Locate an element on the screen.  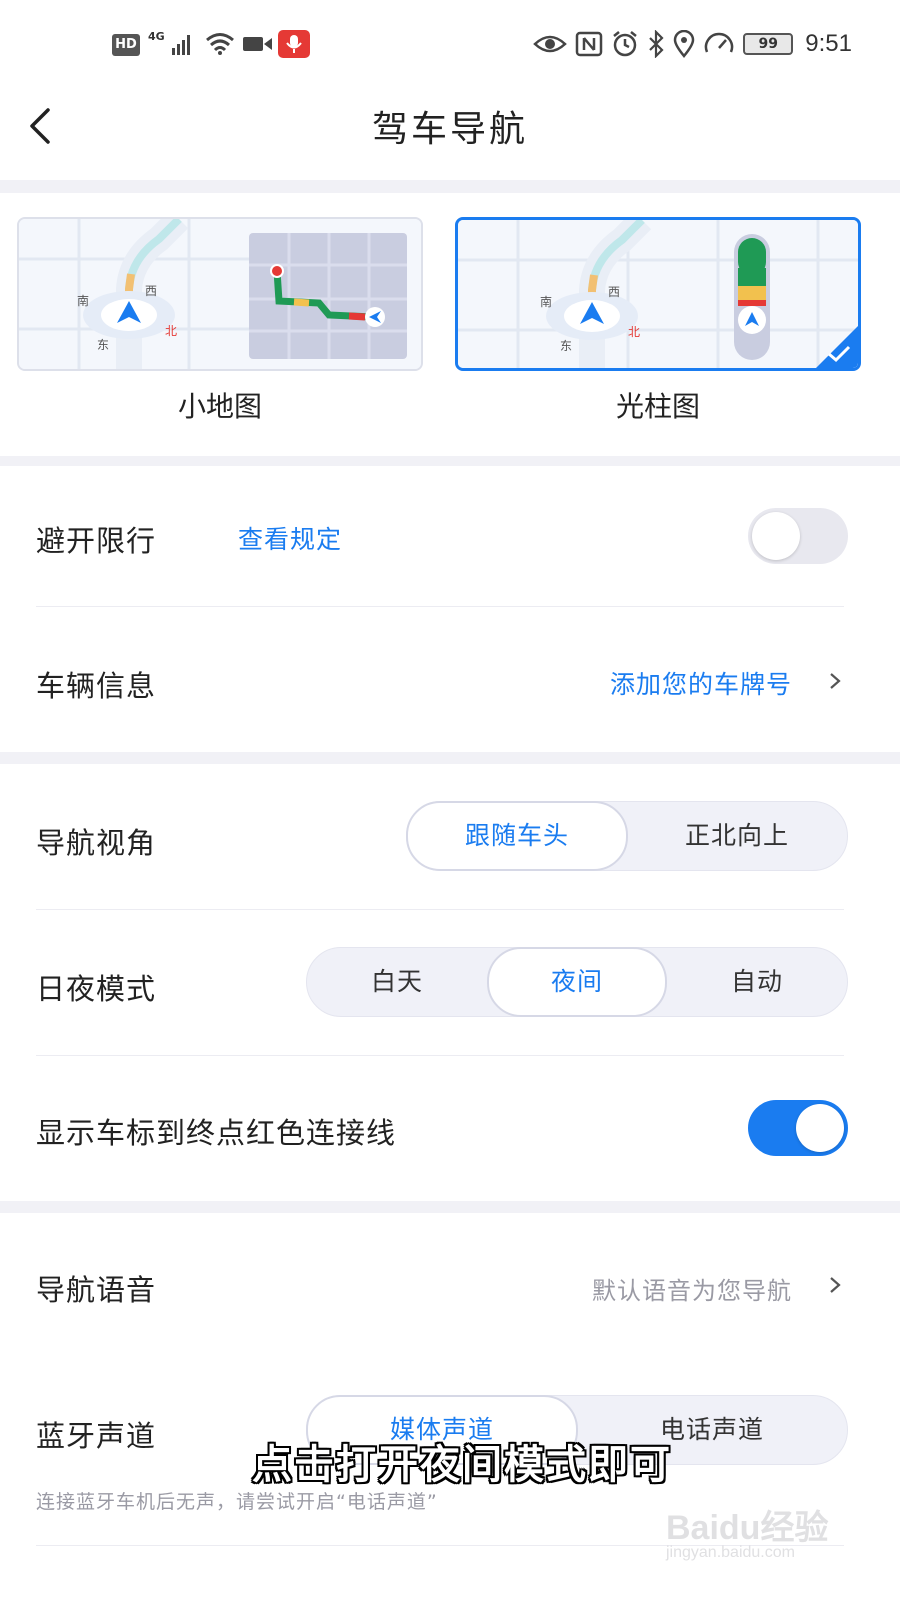
speedometer-icon is located at coordinates (719, 42).